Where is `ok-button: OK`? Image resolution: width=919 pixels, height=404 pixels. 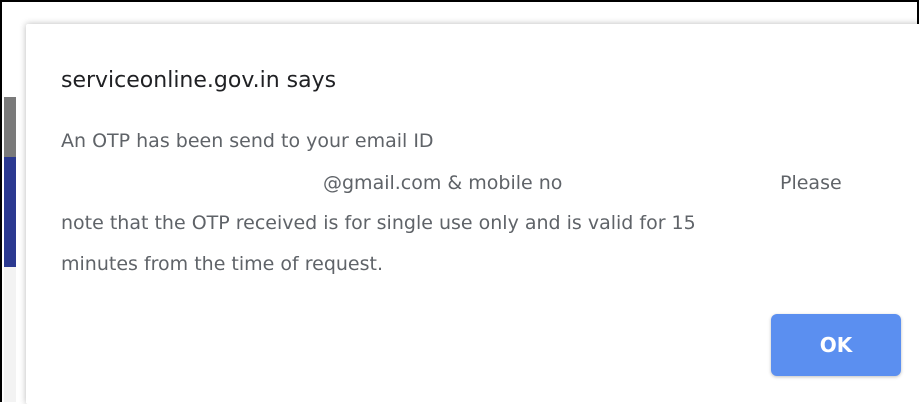
ok-button: OK is located at coordinates (836, 345).